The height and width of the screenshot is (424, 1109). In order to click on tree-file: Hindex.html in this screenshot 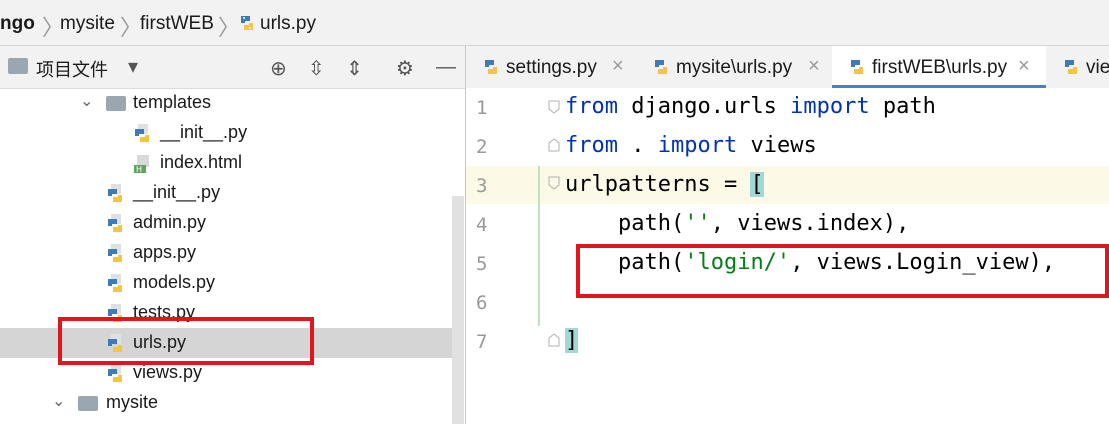, I will do `click(232, 163)`.